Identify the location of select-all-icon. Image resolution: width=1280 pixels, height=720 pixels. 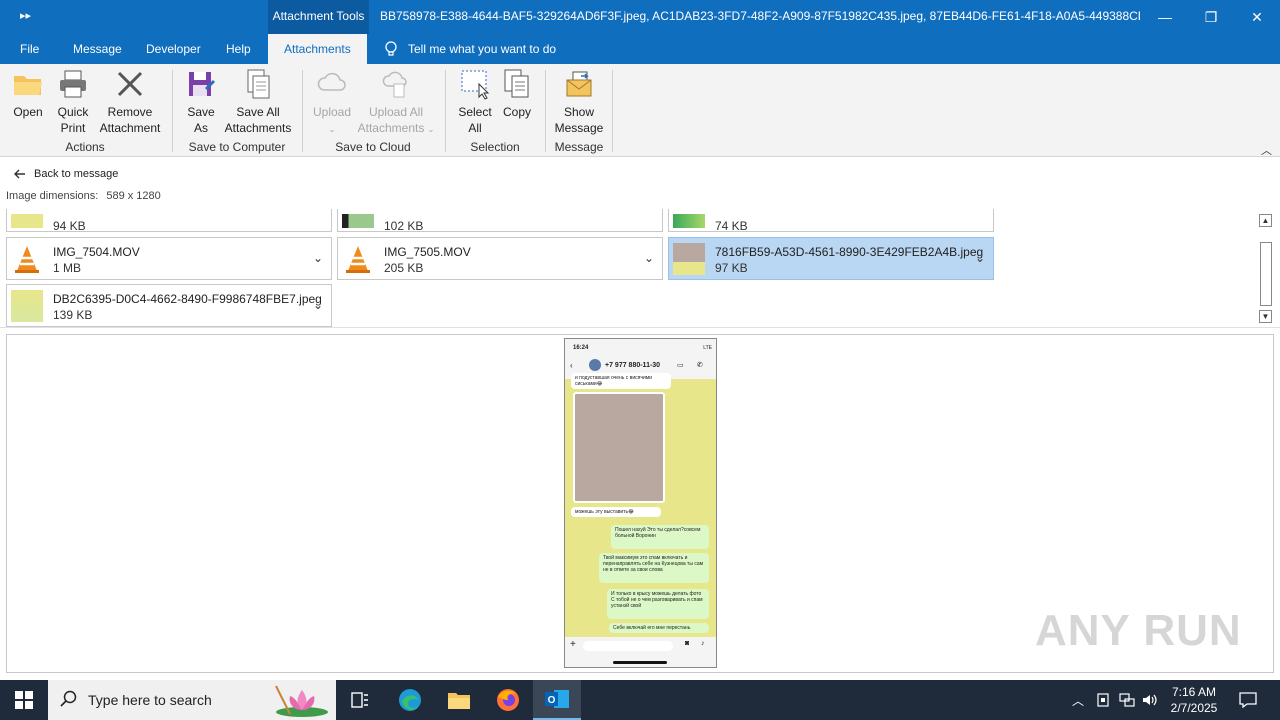
(475, 85).